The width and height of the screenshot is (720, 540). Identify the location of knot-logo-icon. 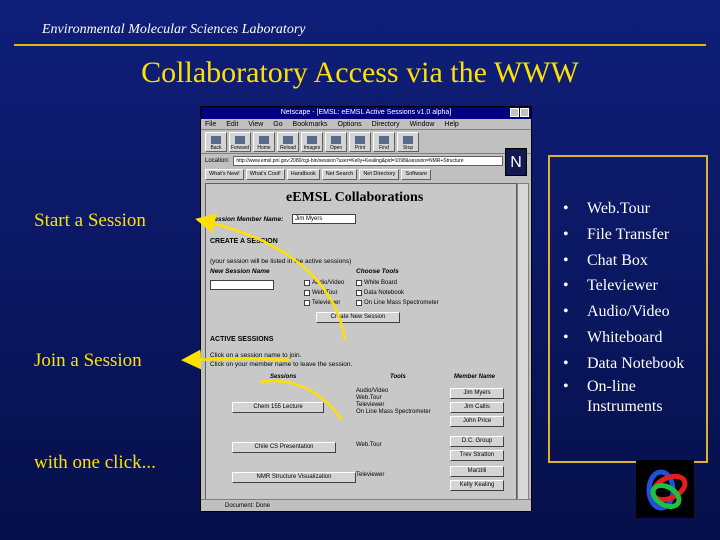
(667, 490).